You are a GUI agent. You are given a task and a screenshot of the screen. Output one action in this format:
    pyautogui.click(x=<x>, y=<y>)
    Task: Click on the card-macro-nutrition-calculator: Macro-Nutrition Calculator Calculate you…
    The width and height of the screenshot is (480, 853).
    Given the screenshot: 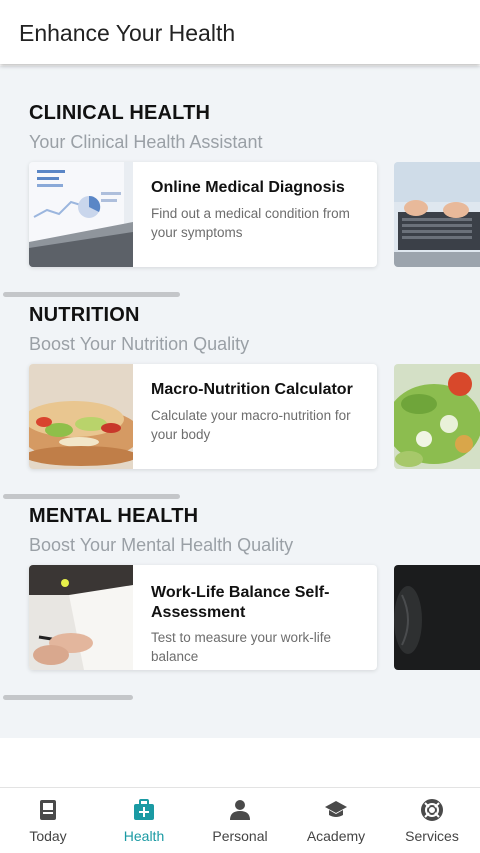 What is the action you would take?
    pyautogui.click(x=203, y=416)
    